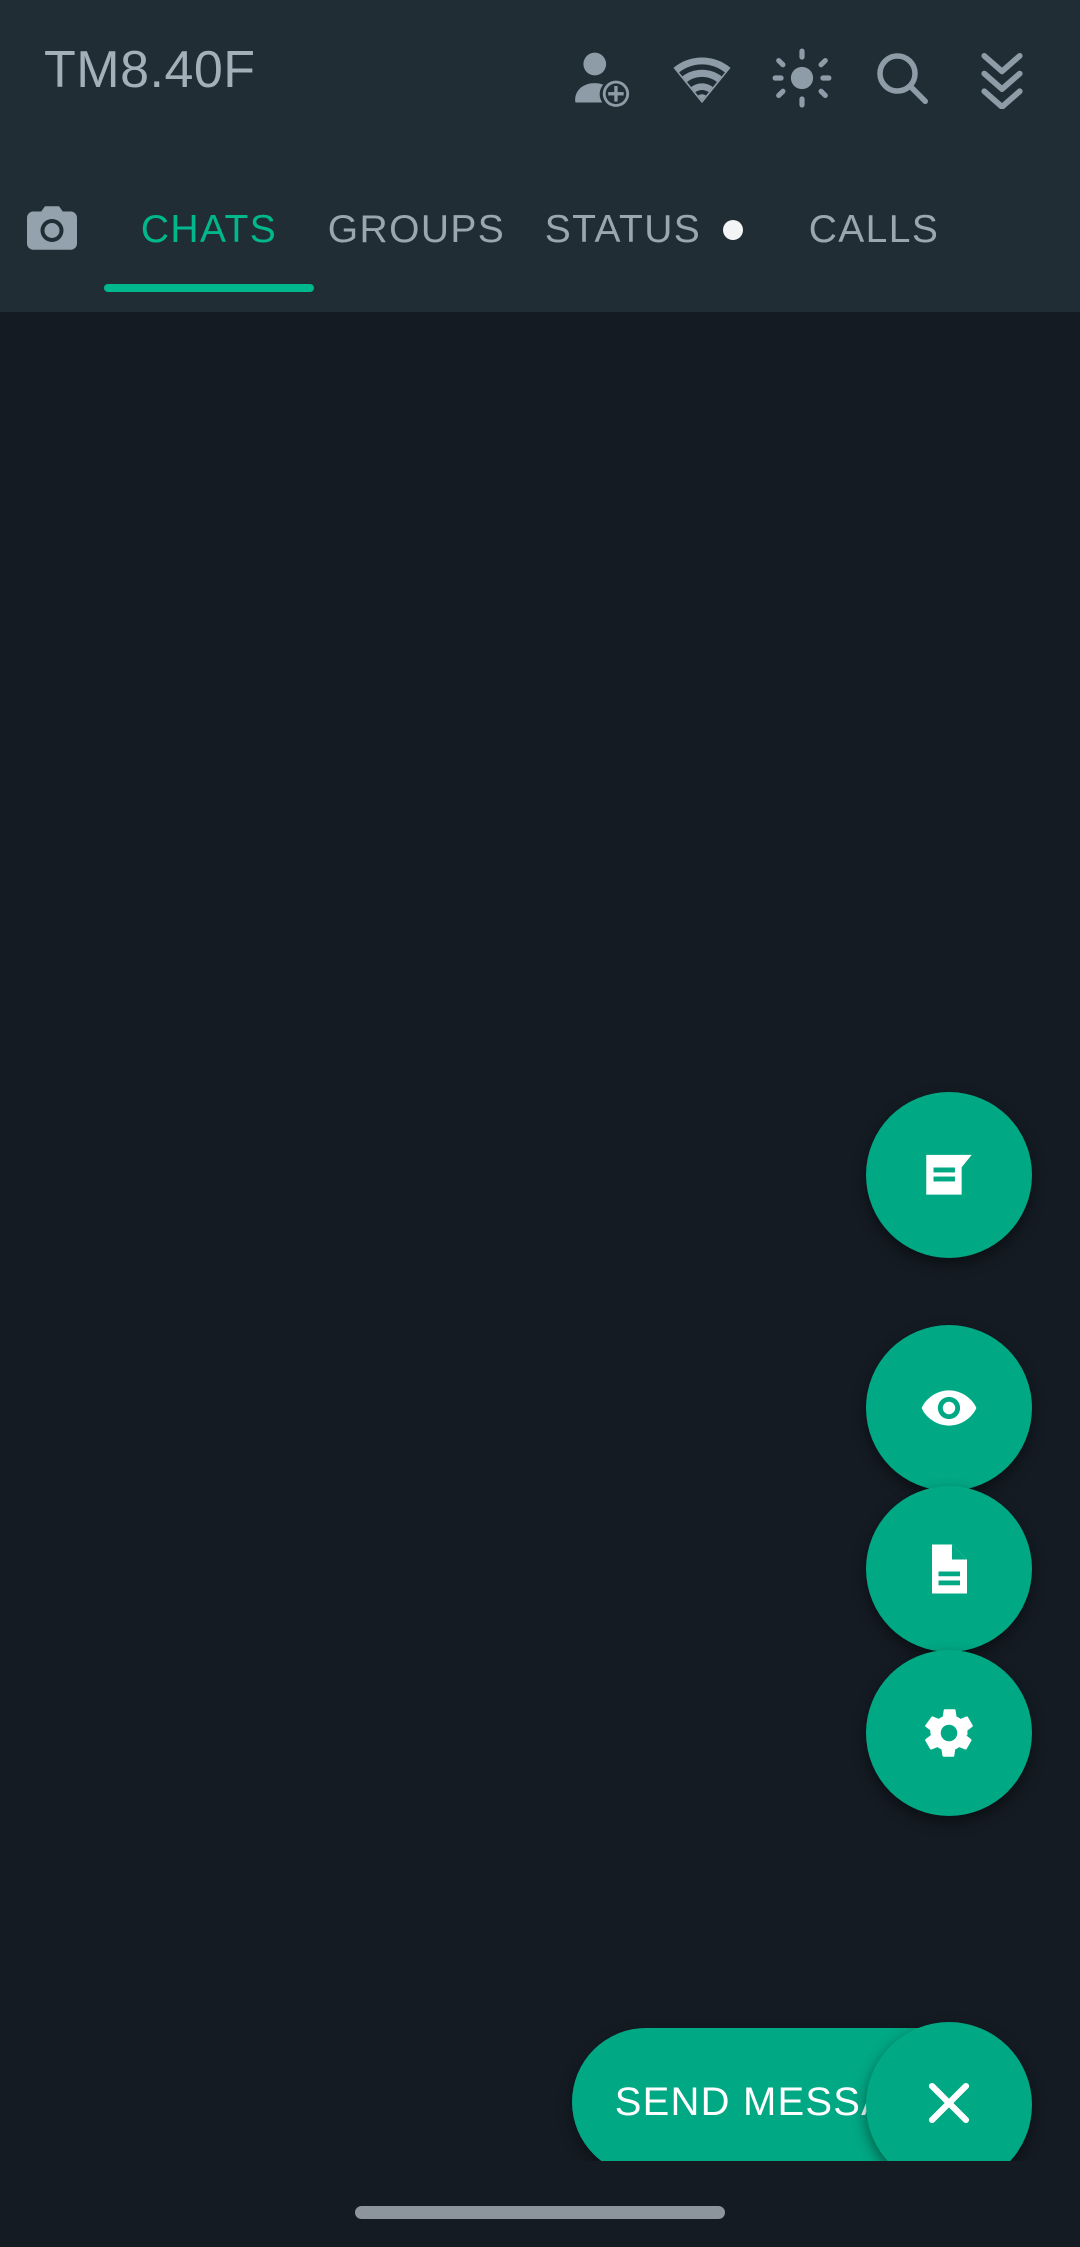  I want to click on tab-groups-label: GROUPS, so click(416, 229).